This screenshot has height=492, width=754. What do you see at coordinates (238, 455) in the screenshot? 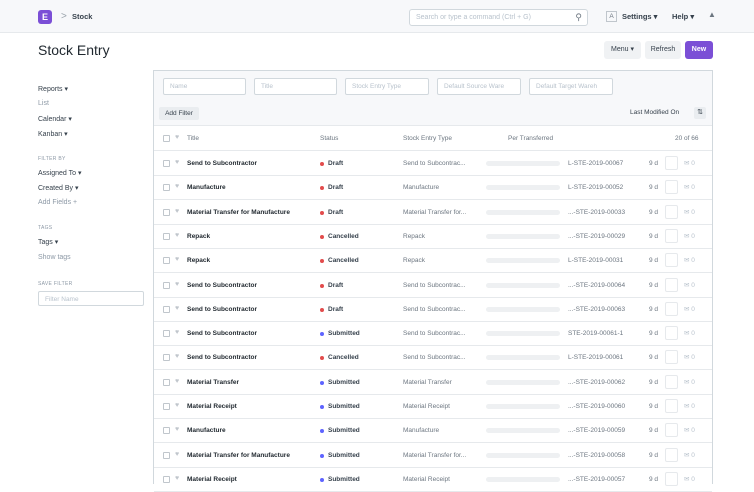
I see `row-title-link: Material Transfer for Manufacture` at bounding box center [238, 455].